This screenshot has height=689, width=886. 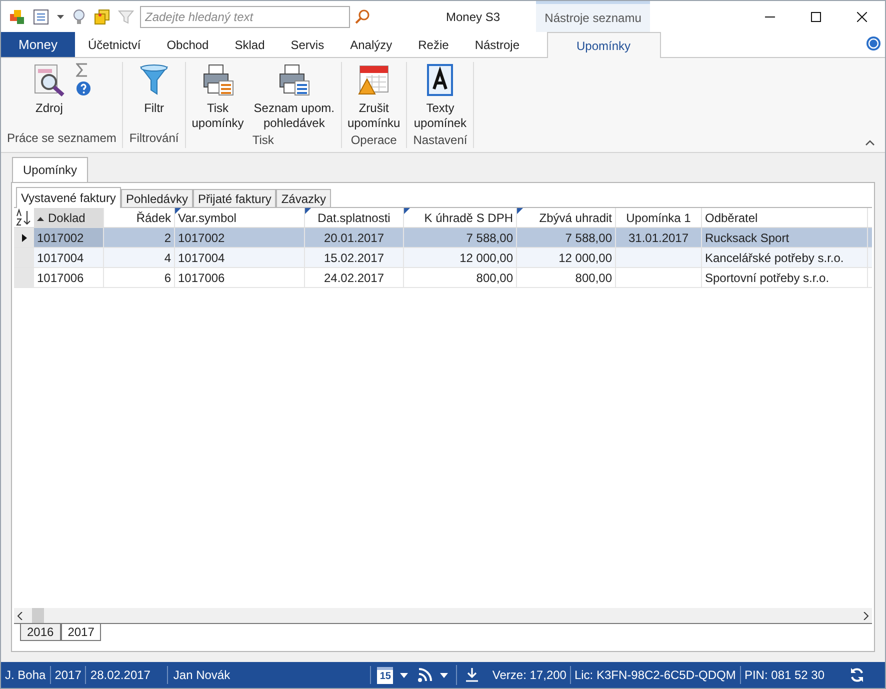 What do you see at coordinates (263, 140) in the screenshot?
I see `ribbon-group-label: Tisk` at bounding box center [263, 140].